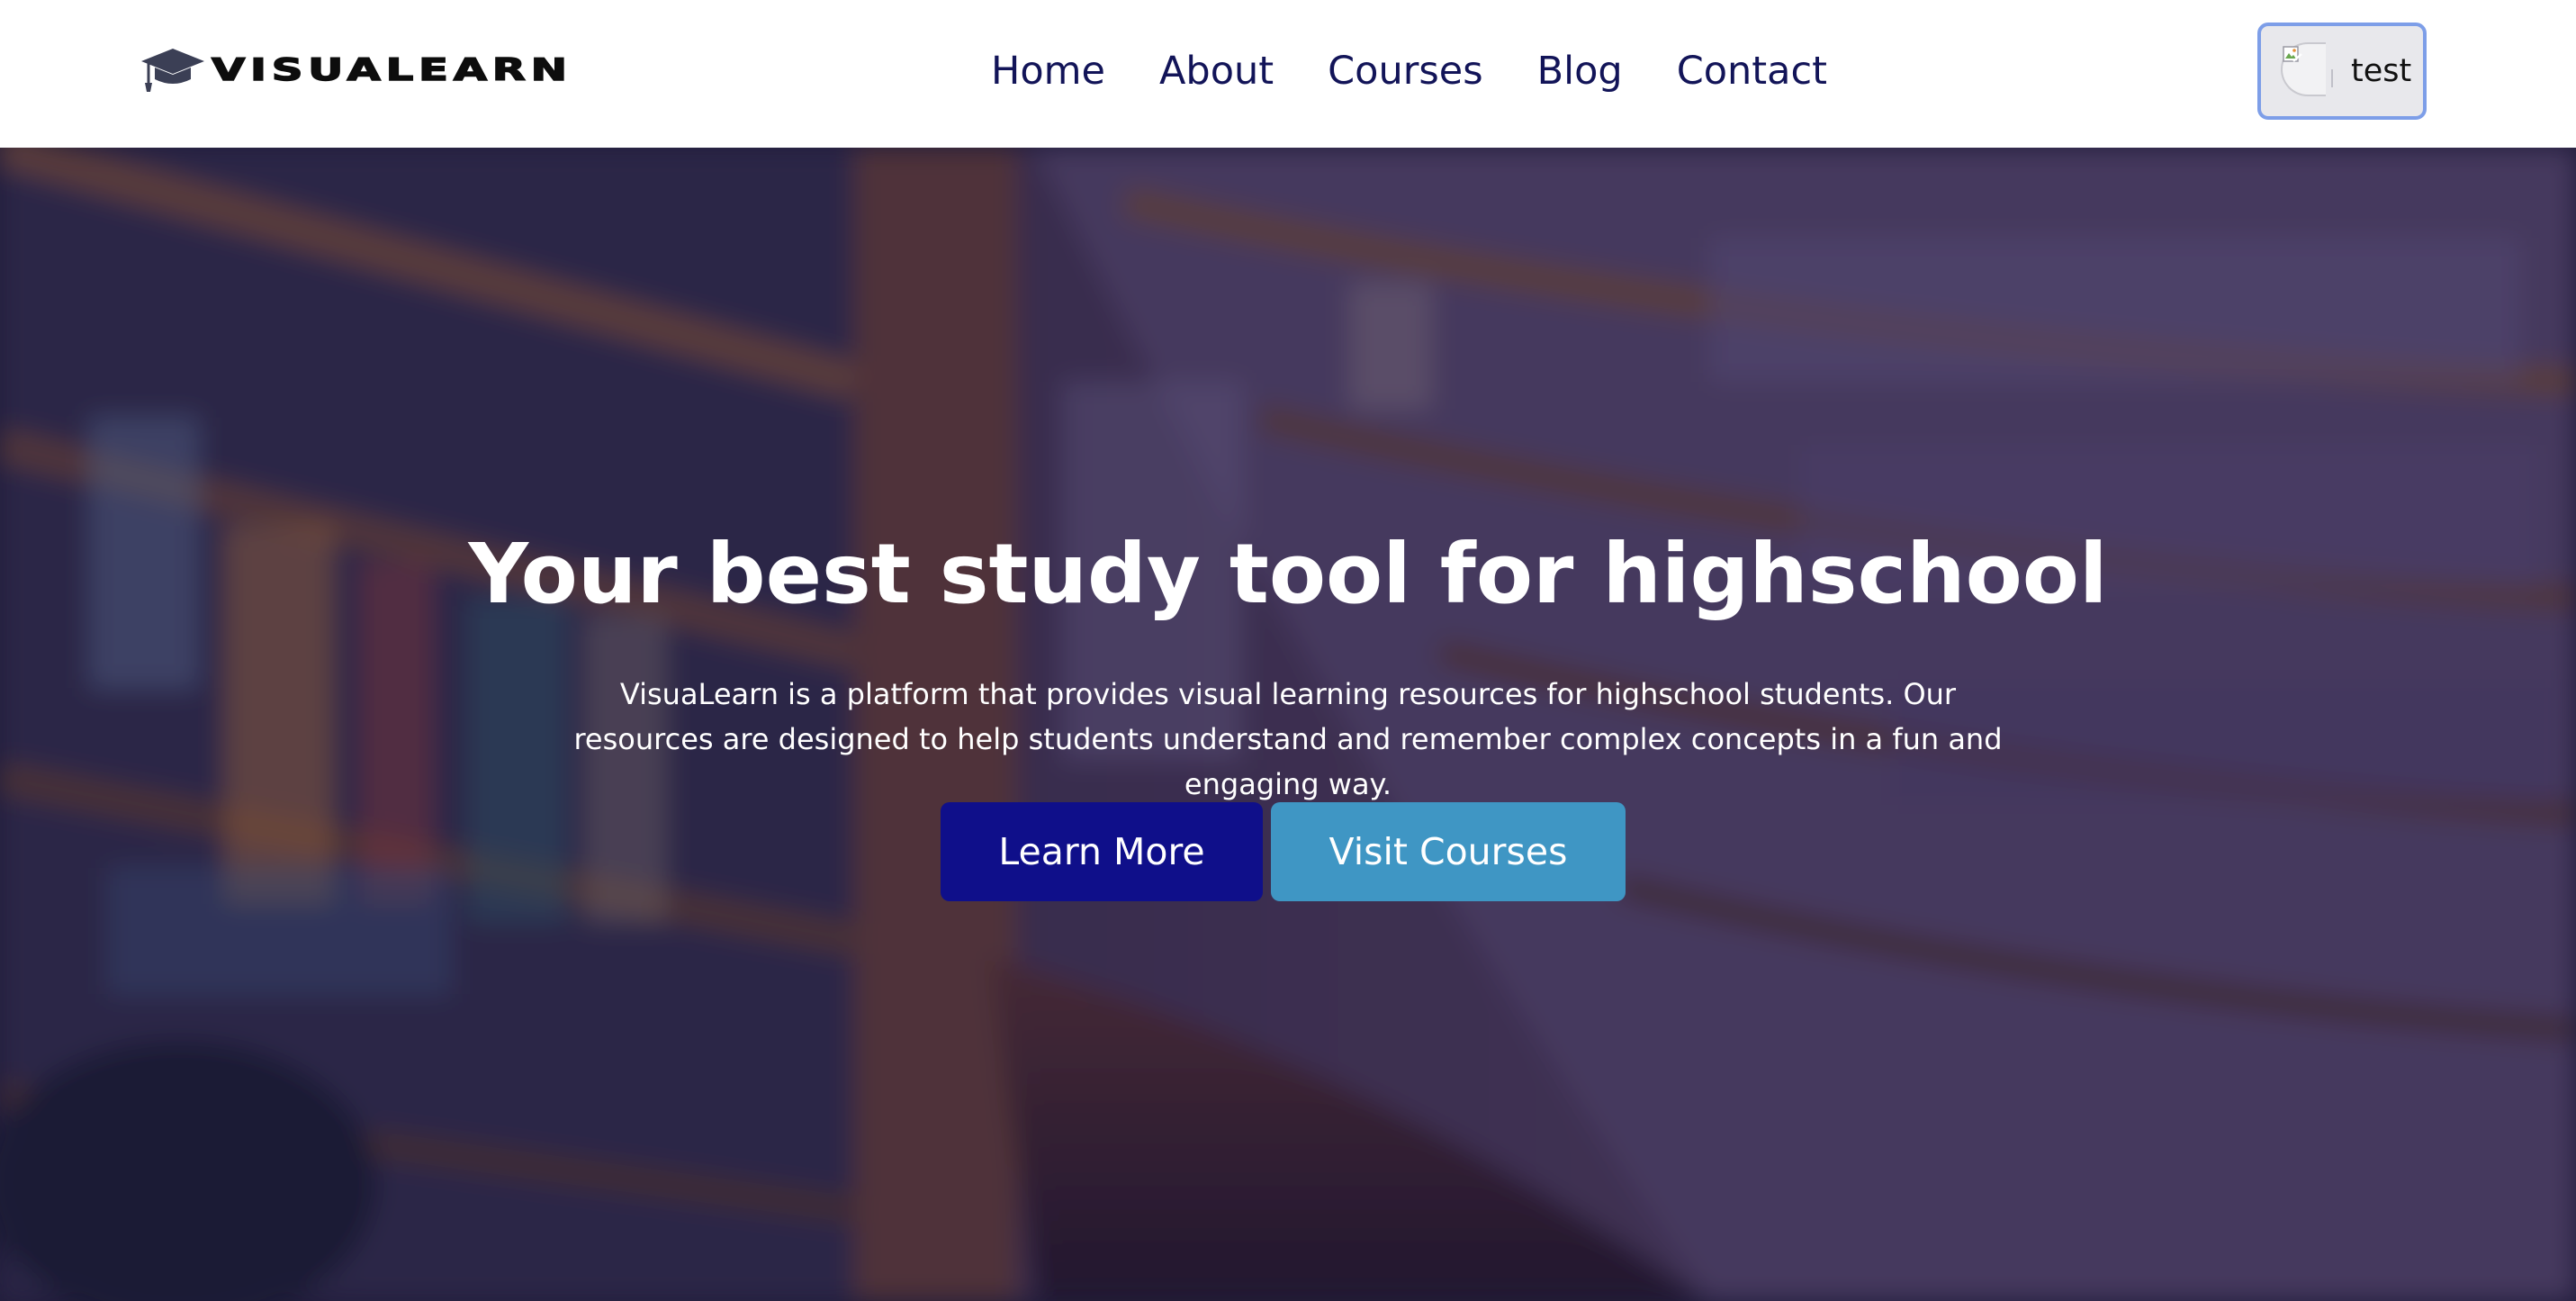 This screenshot has height=1301, width=2576. Describe the element at coordinates (1048, 72) in the screenshot. I see `nav-link-home: Home` at that location.